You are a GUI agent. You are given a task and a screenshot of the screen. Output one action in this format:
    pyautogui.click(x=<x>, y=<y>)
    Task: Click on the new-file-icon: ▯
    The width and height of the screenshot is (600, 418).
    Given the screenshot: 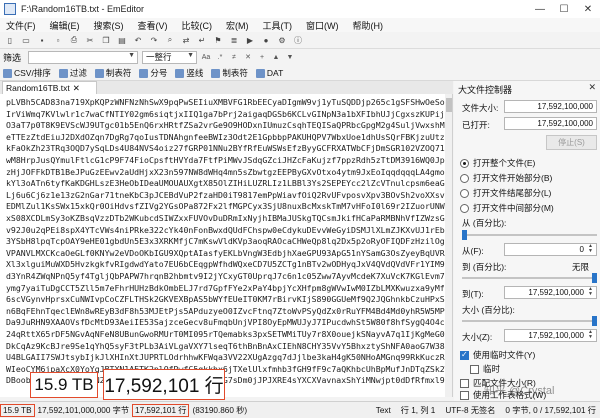 What is the action you would take?
    pyautogui.click(x=10, y=40)
    